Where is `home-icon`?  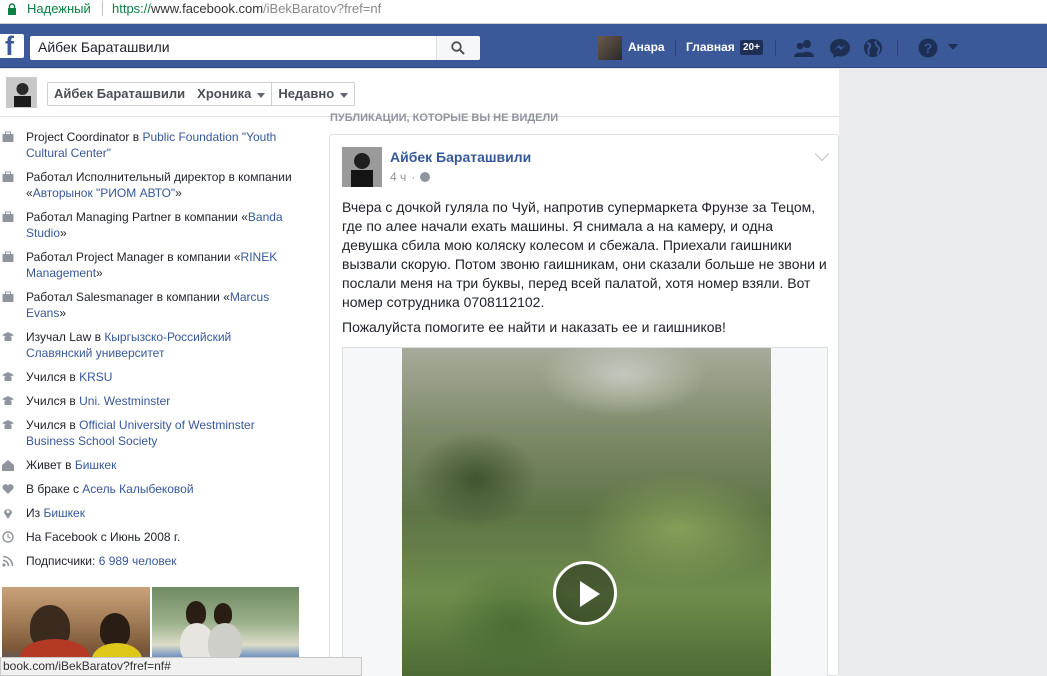
home-icon is located at coordinates (8, 465).